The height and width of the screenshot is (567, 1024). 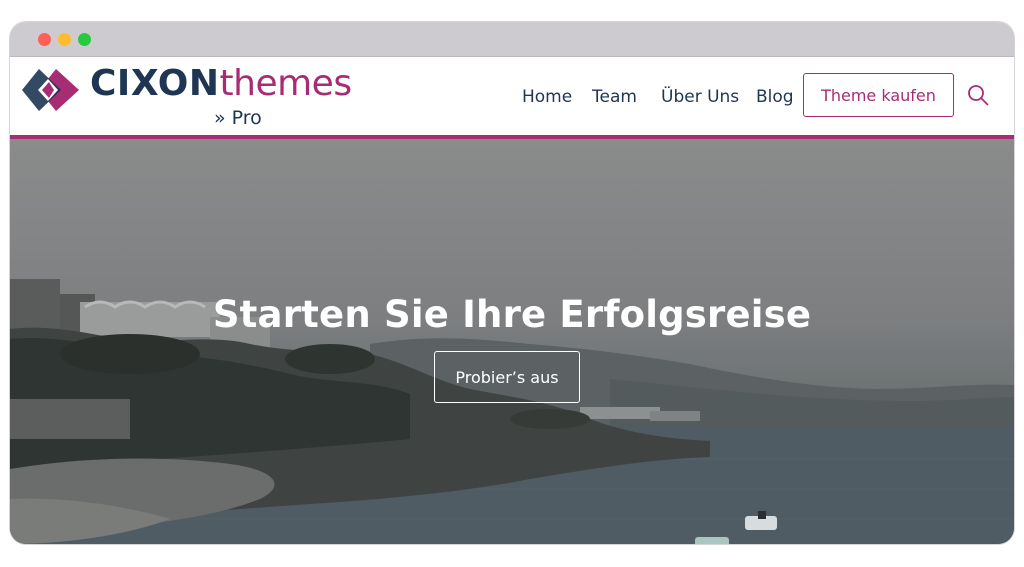 What do you see at coordinates (155, 83) in the screenshot?
I see `logo-name-bold: CIXON` at bounding box center [155, 83].